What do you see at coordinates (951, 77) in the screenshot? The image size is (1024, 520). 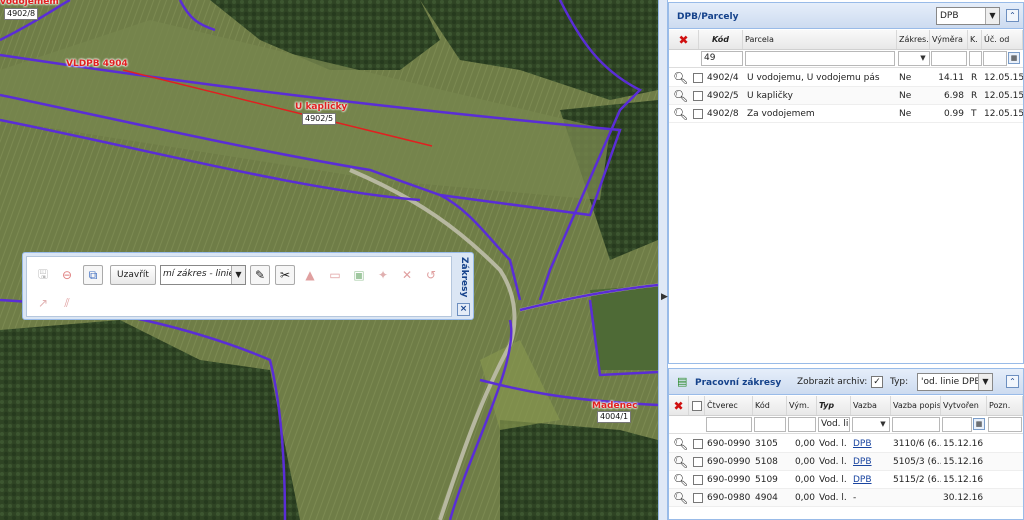 I see `cell-vymera: 14.11` at bounding box center [951, 77].